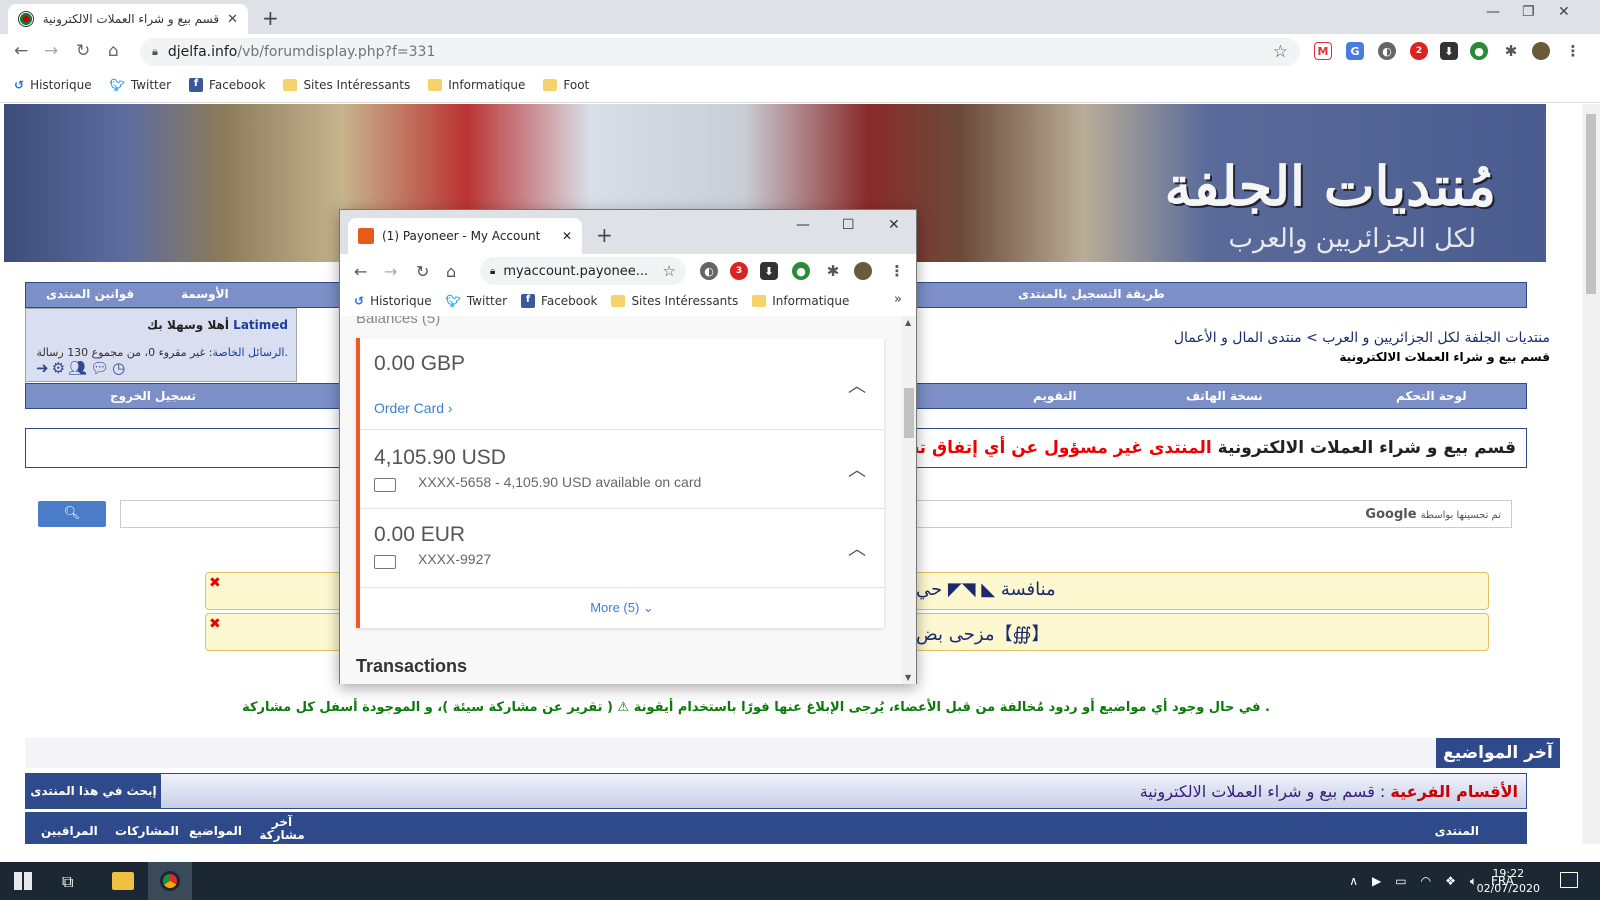 This screenshot has height=900, width=1600. I want to click on nav-rules-link: قوانين المنتدى, so click(90, 294).